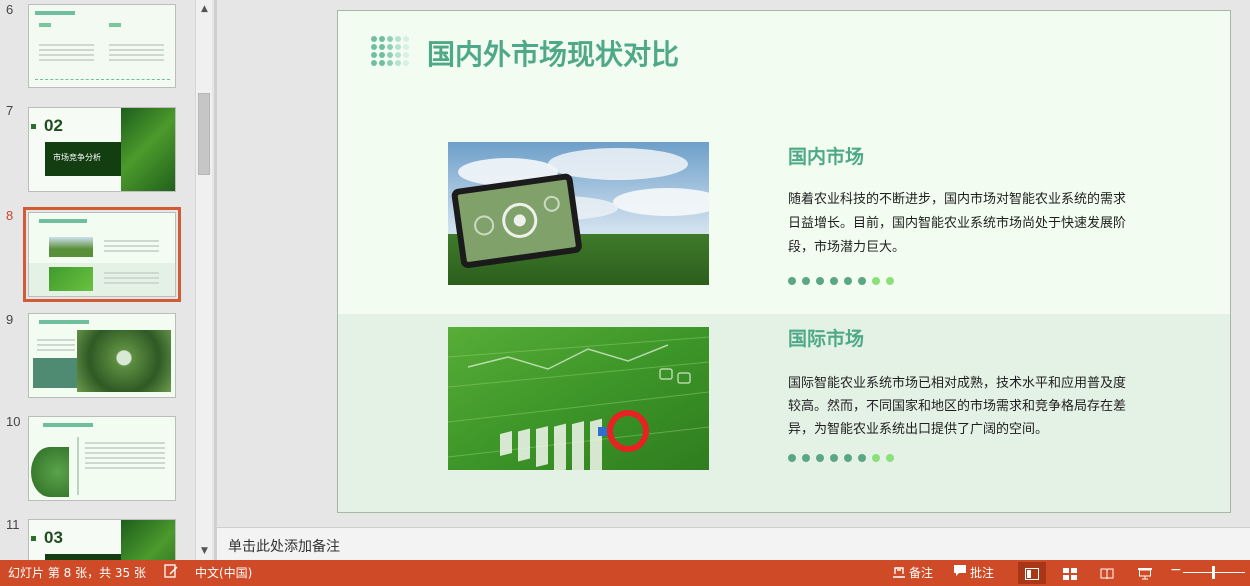 This screenshot has height=586, width=1250. I want to click on slideshow-icon, so click(1145, 573).